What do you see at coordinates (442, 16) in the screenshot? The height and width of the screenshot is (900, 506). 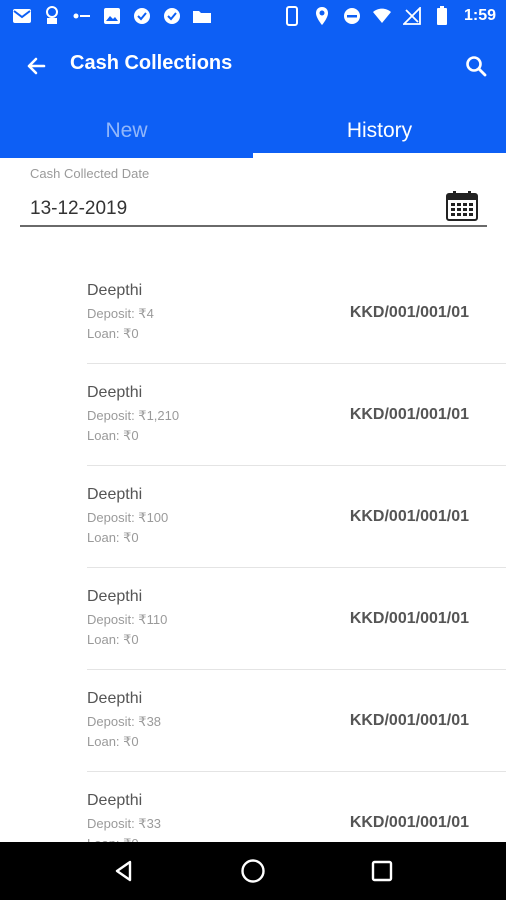 I see `battery-icon` at bounding box center [442, 16].